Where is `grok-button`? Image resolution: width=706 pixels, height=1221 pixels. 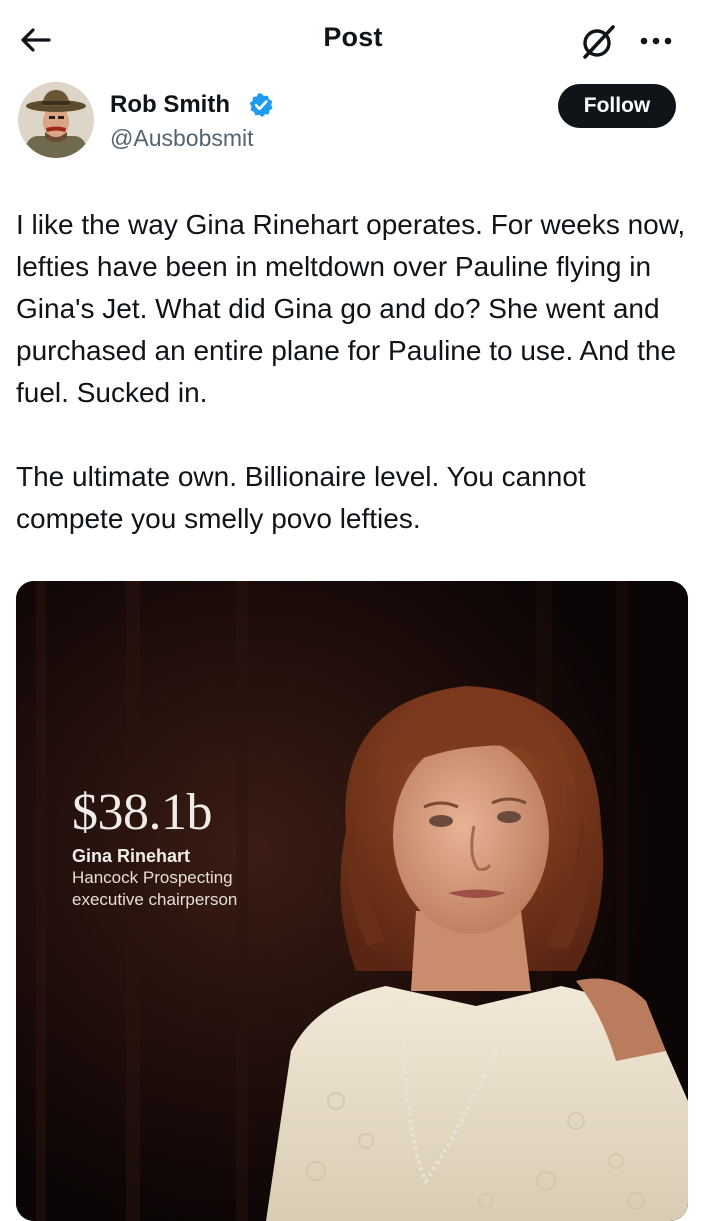
grok-button is located at coordinates (599, 41).